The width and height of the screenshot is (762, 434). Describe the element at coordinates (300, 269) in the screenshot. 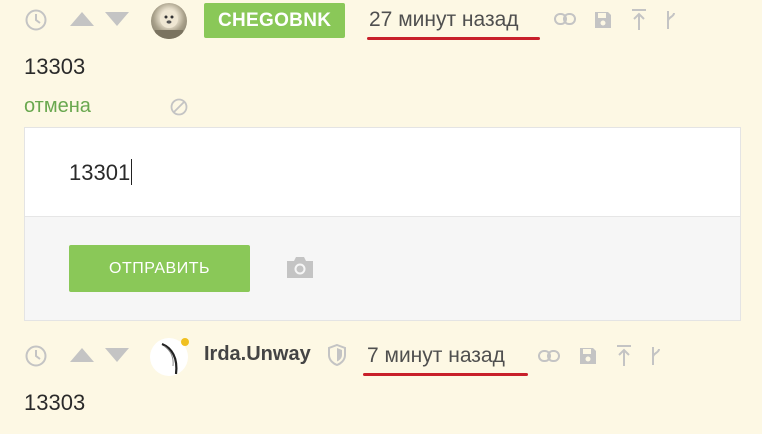

I see `camera-icon` at that location.